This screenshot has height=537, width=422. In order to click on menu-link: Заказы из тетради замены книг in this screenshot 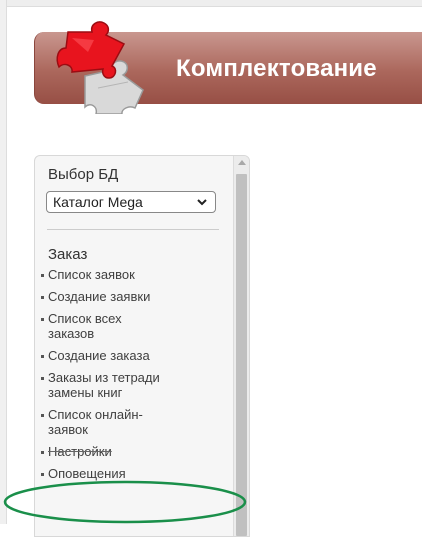, I will do `click(123, 385)`.